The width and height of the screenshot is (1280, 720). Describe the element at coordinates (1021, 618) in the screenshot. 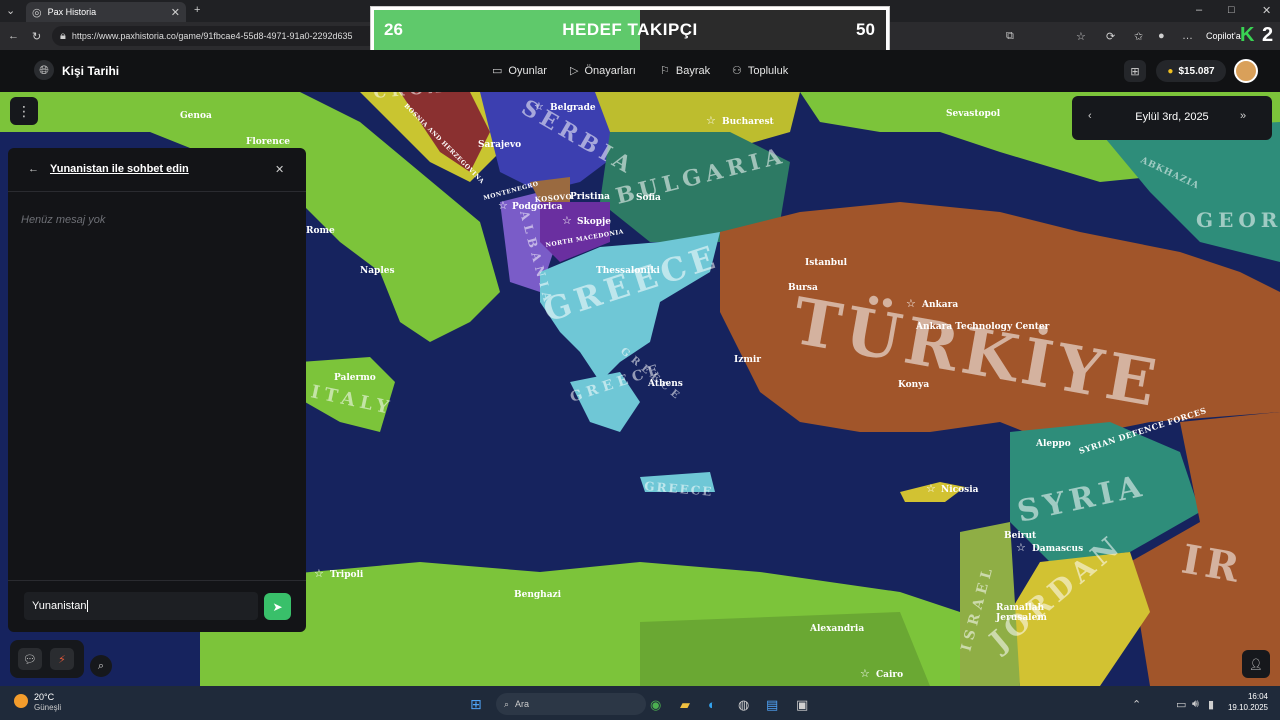

I see `city-jerusalem: Jerusalem` at that location.